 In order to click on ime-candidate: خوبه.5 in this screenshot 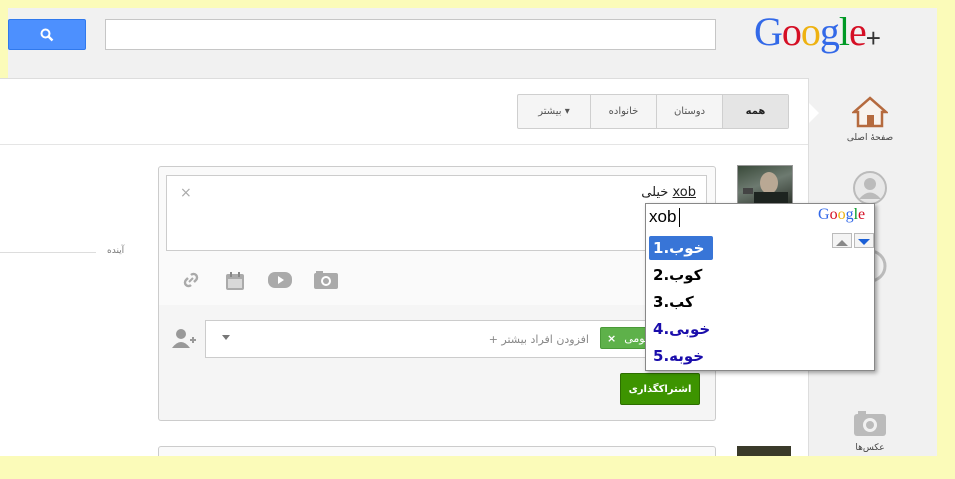, I will do `click(678, 356)`.